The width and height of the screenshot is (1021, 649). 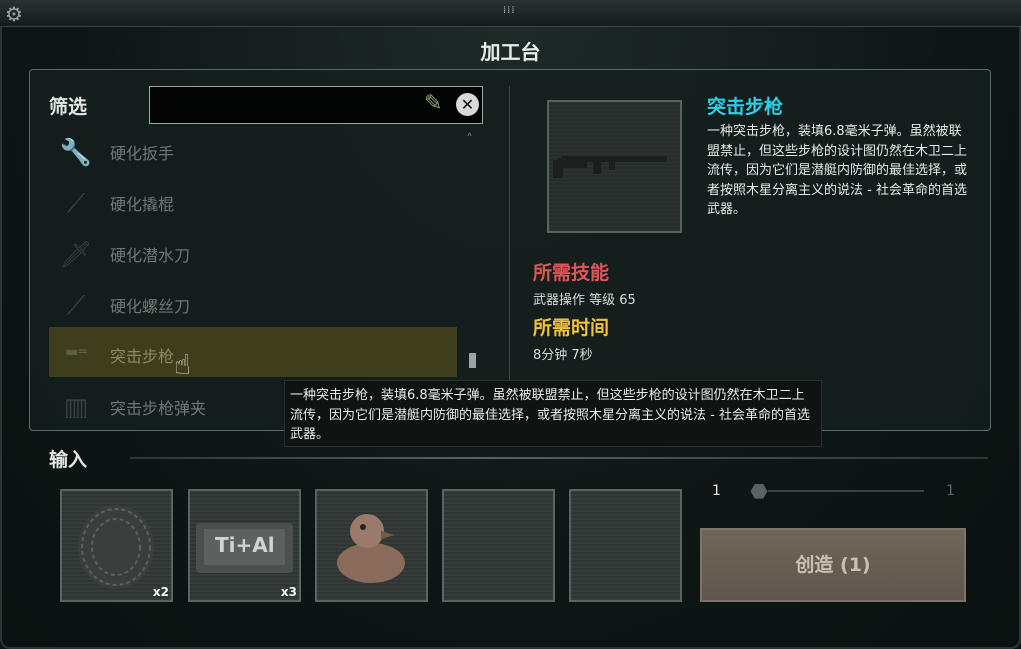 What do you see at coordinates (142, 204) in the screenshot?
I see `list-item-label: 硬化撬棍` at bounding box center [142, 204].